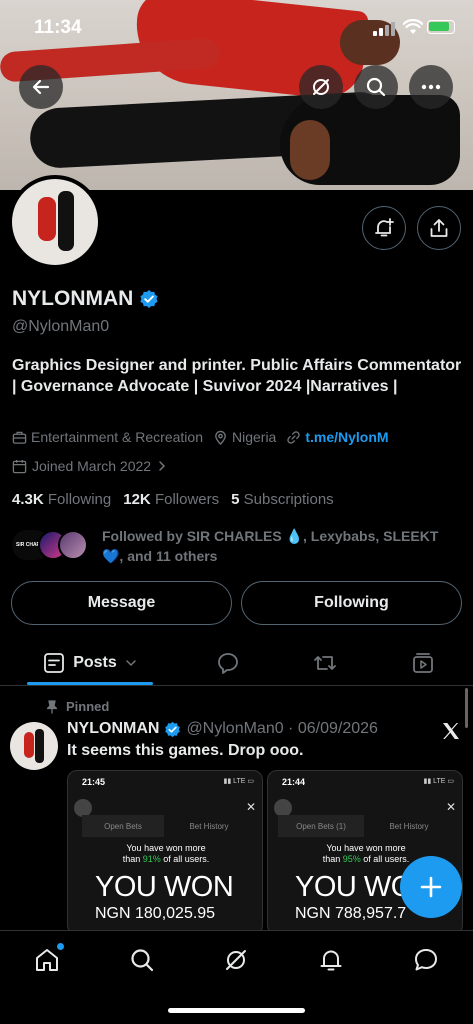  Describe the element at coordinates (55, 222) in the screenshot. I see `profile-avatar` at that location.